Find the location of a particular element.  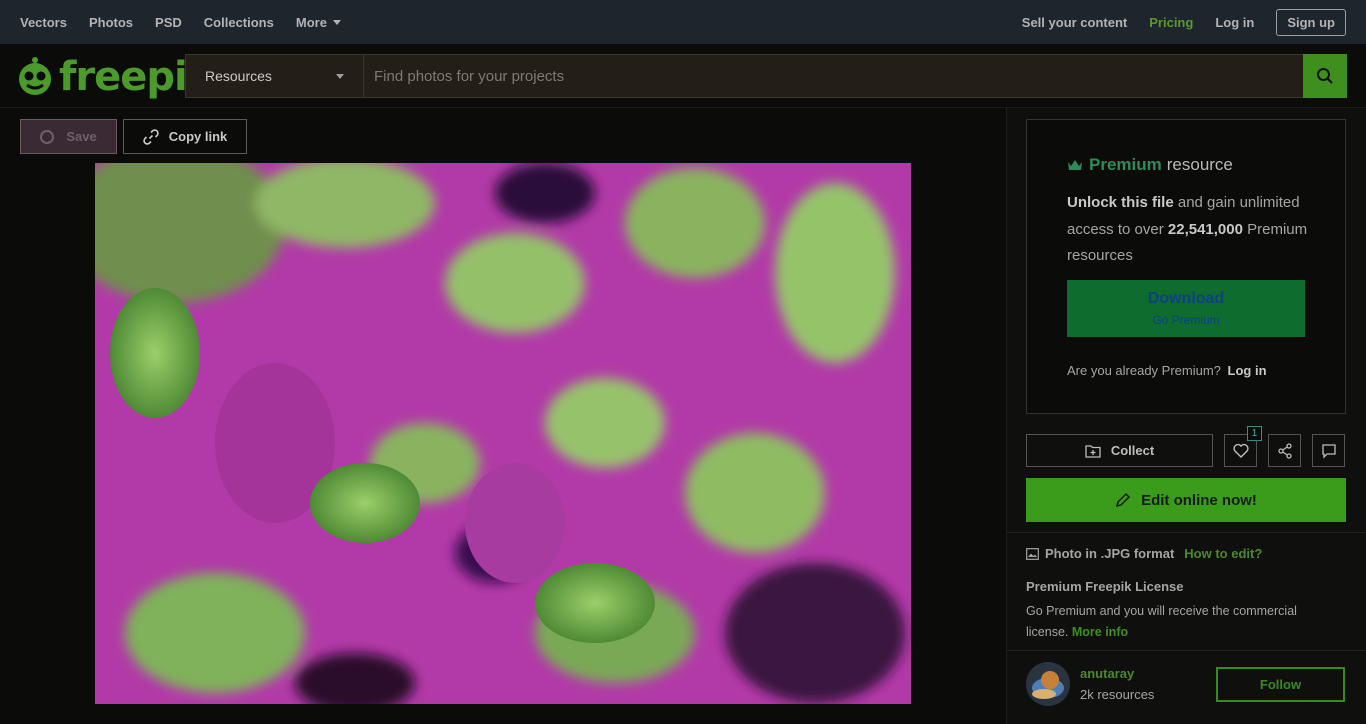

already-premium: Are you already Premium? Log in is located at coordinates (1167, 370).